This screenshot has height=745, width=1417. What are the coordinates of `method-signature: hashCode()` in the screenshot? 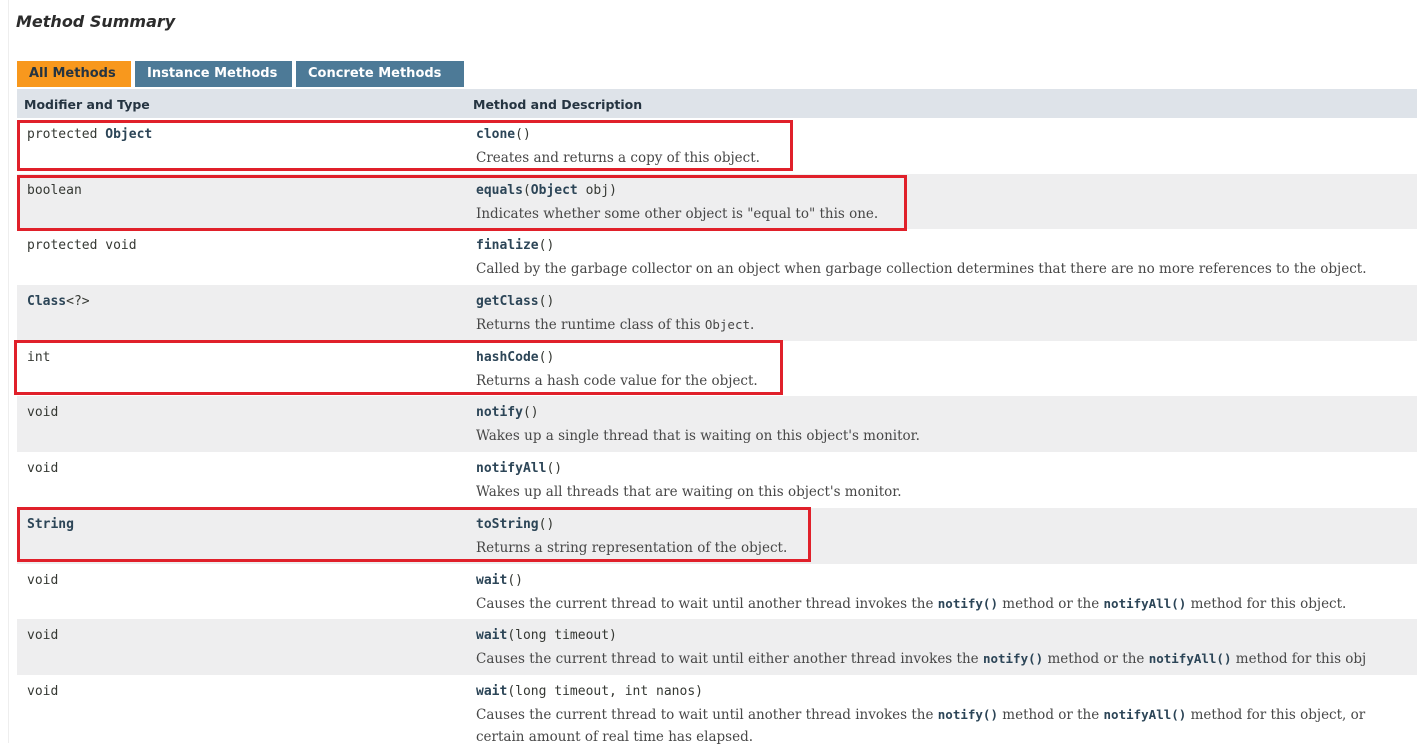 It's located at (515, 357).